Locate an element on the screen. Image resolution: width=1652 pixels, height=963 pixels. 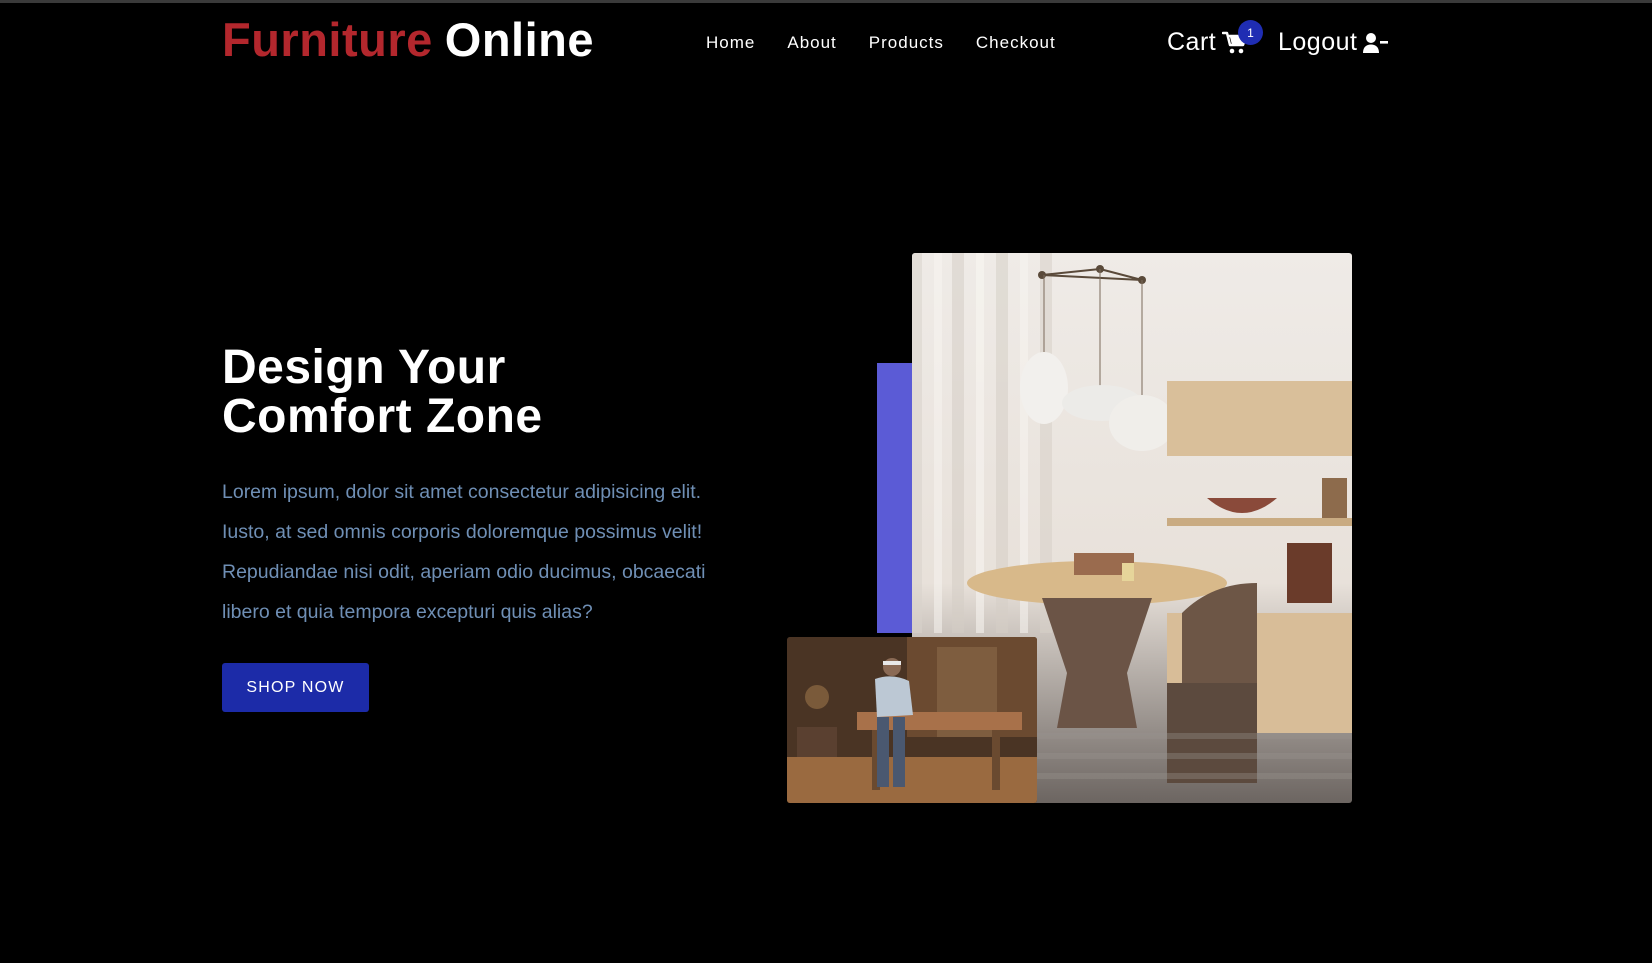
site-logo: Furniture Online is located at coordinates (408, 39).